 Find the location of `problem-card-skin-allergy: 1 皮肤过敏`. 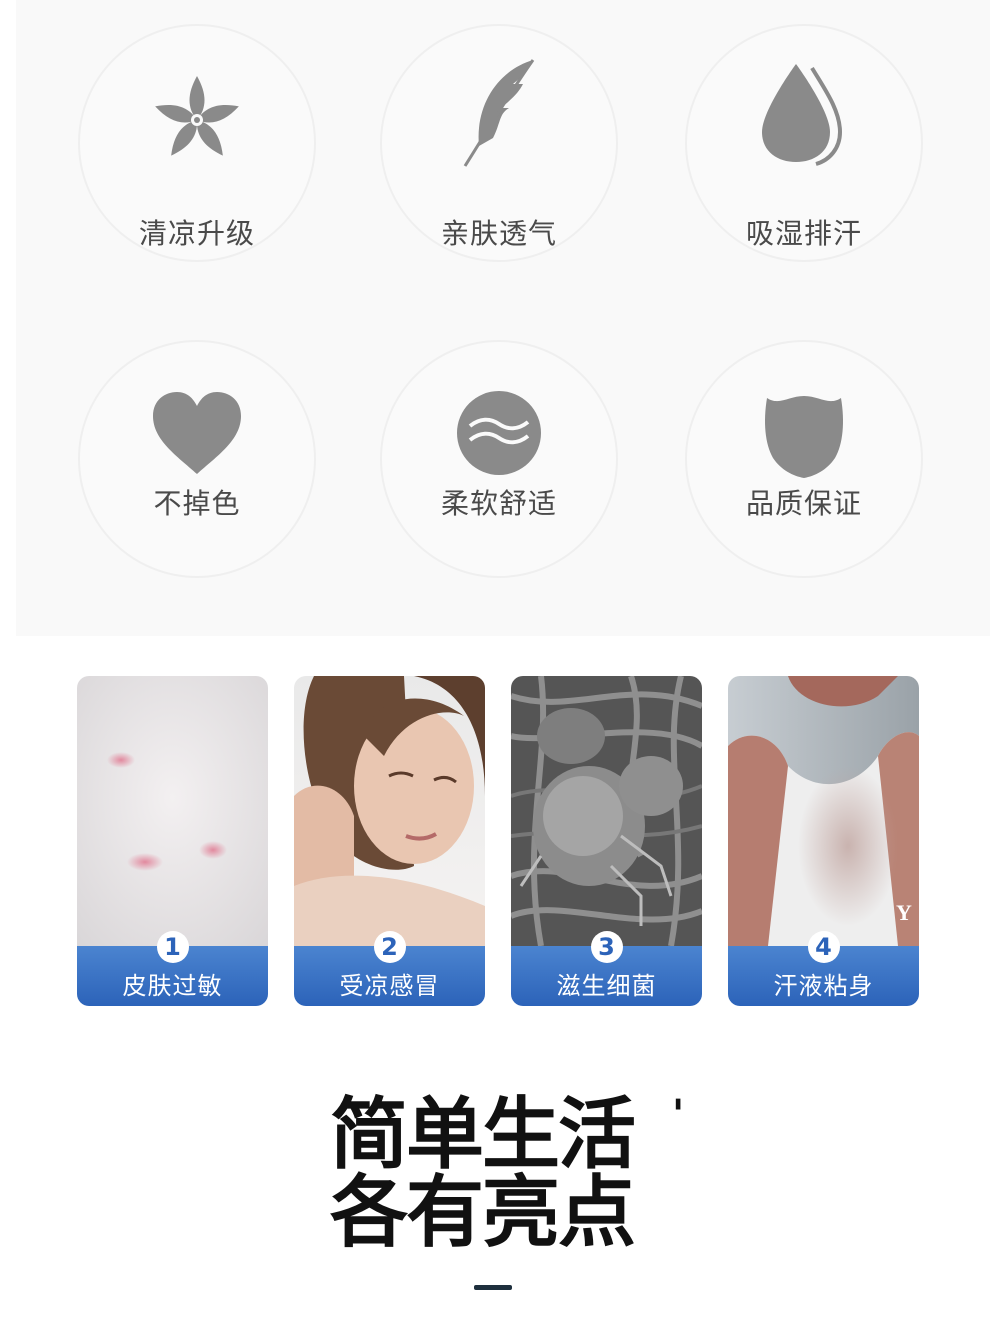

problem-card-skin-allergy: 1 皮肤过敏 is located at coordinates (172, 841).